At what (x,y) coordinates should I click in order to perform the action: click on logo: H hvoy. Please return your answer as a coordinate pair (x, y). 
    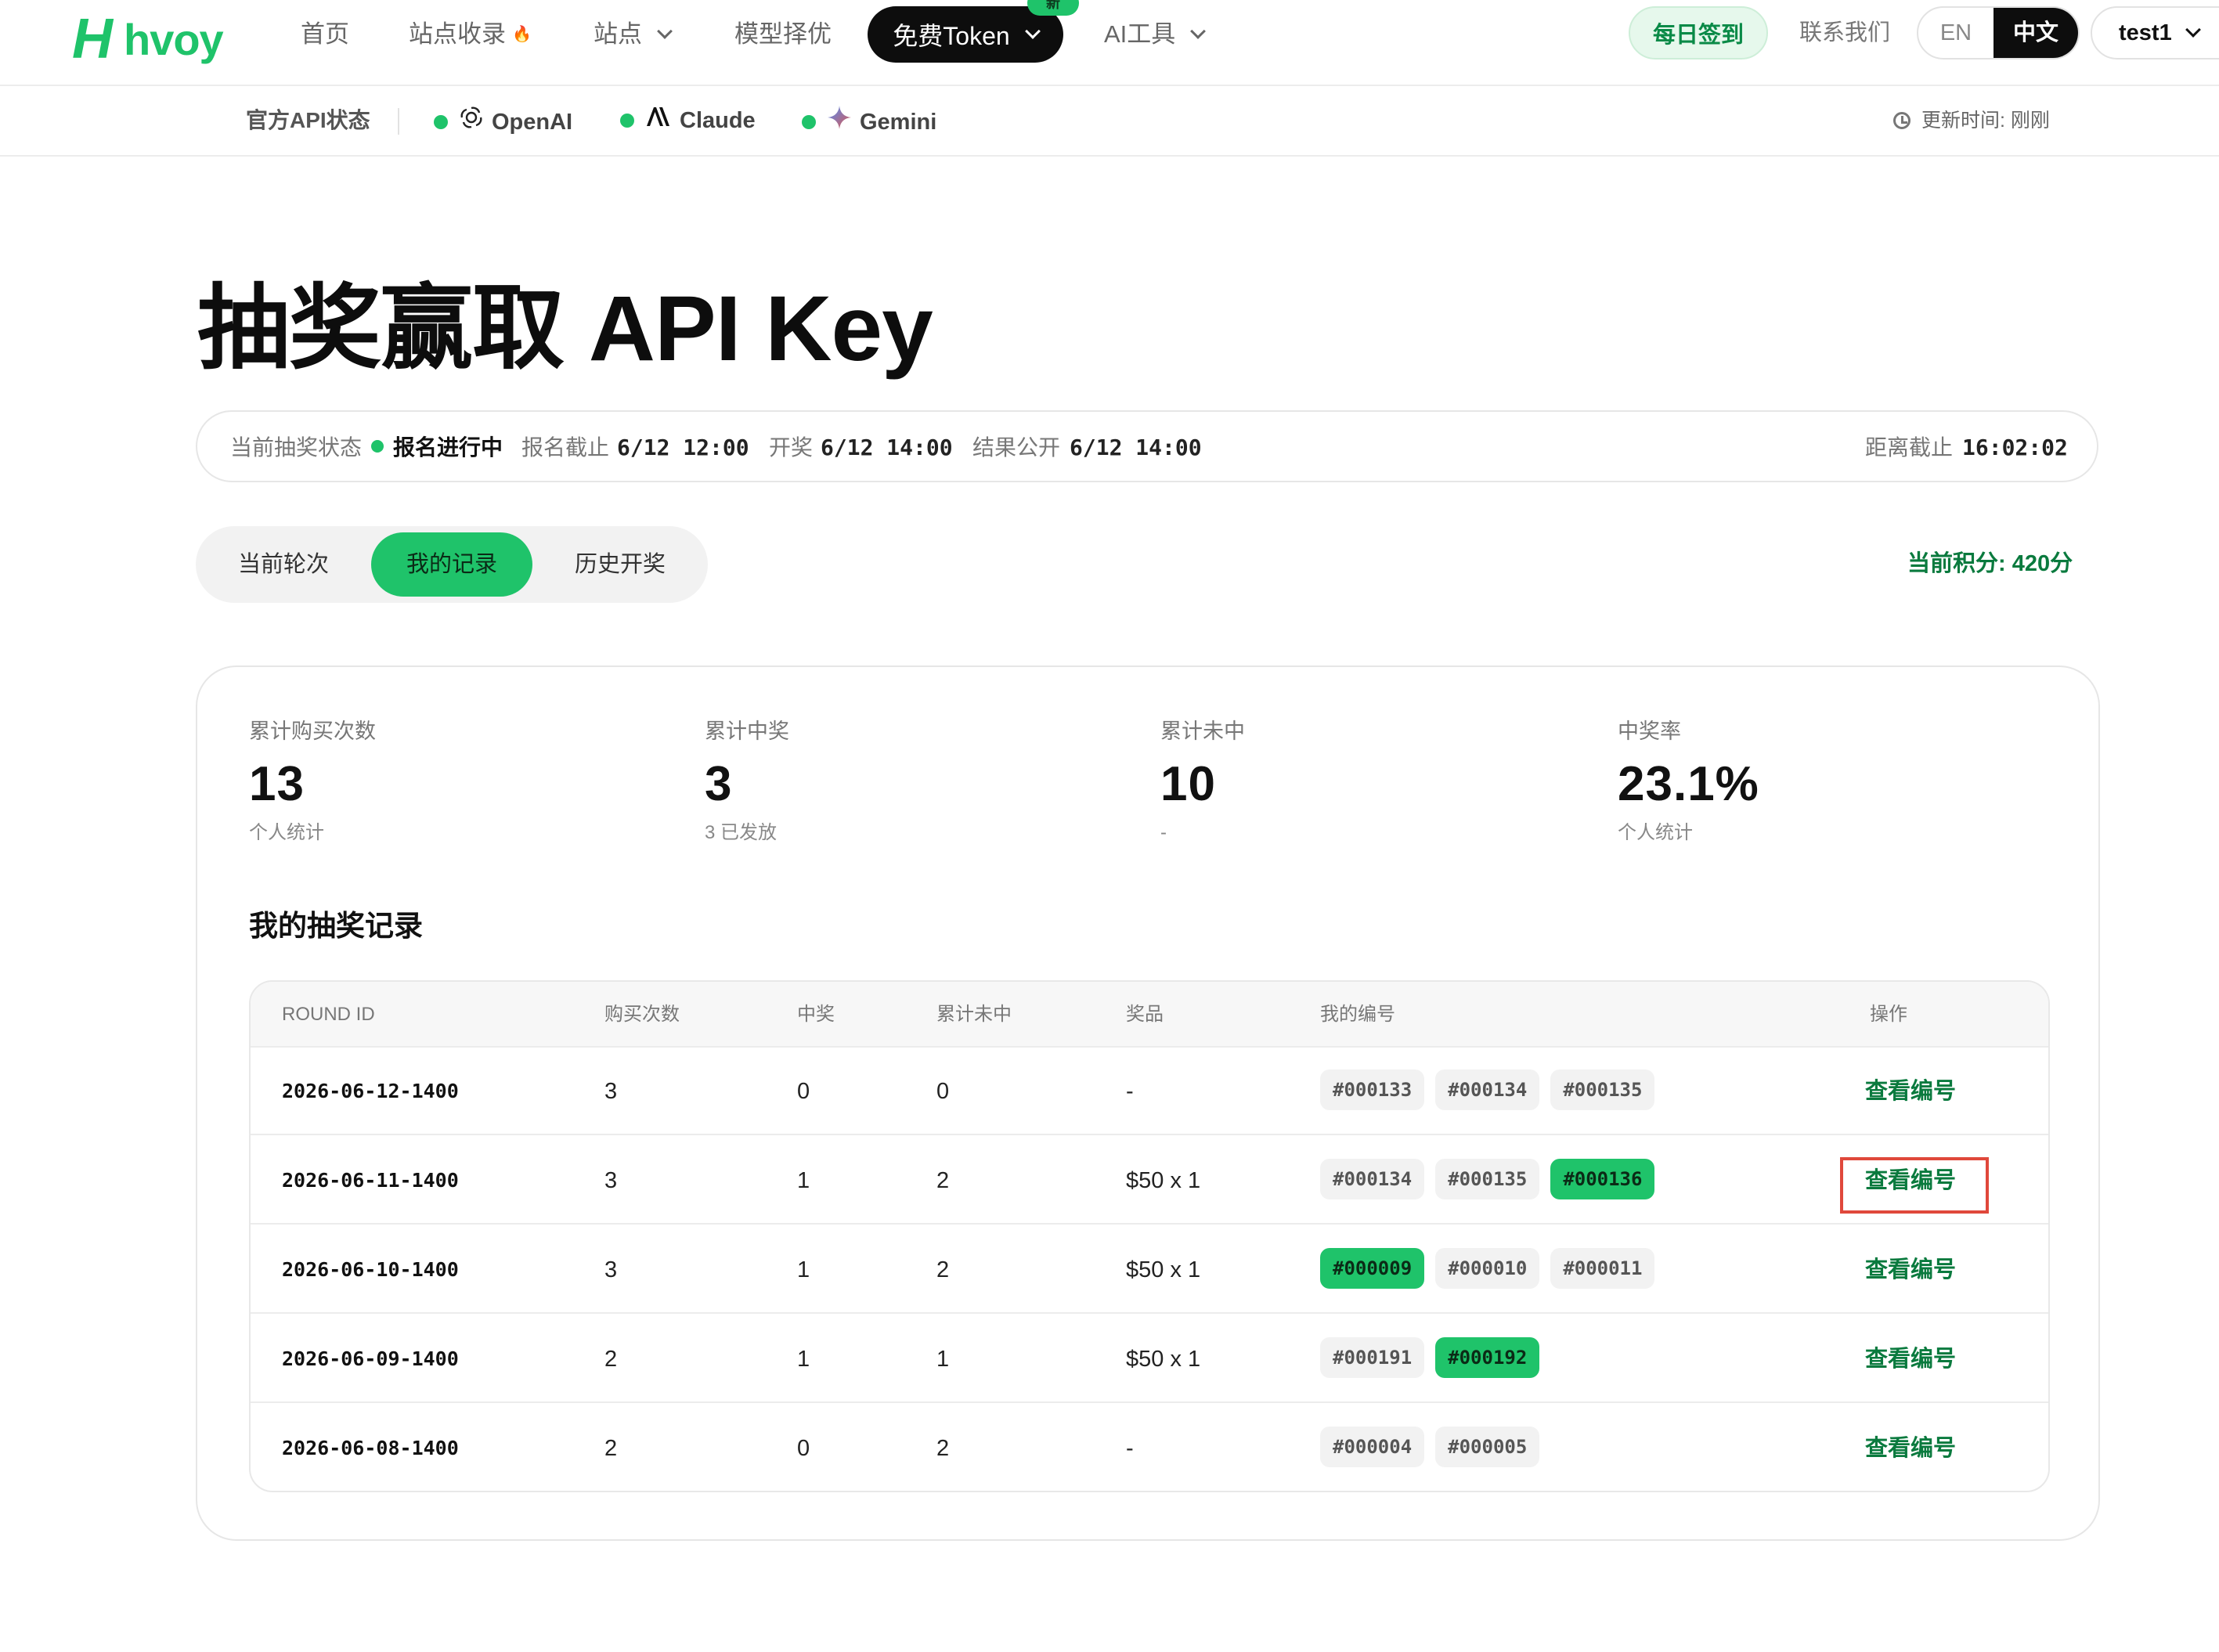
    Looking at the image, I should click on (148, 39).